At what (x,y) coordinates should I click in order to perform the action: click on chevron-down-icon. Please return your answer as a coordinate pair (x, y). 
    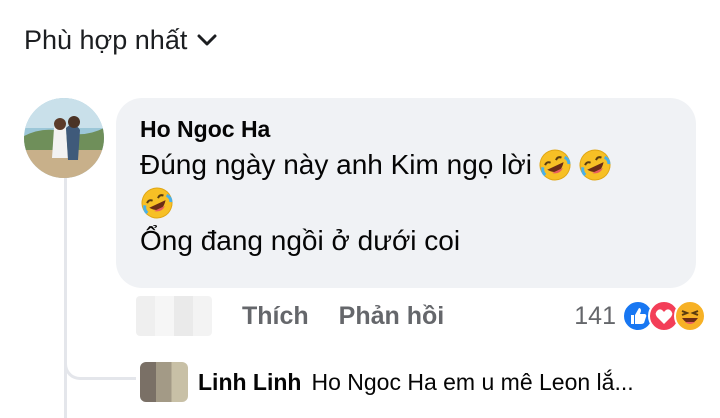
    Looking at the image, I should click on (207, 40).